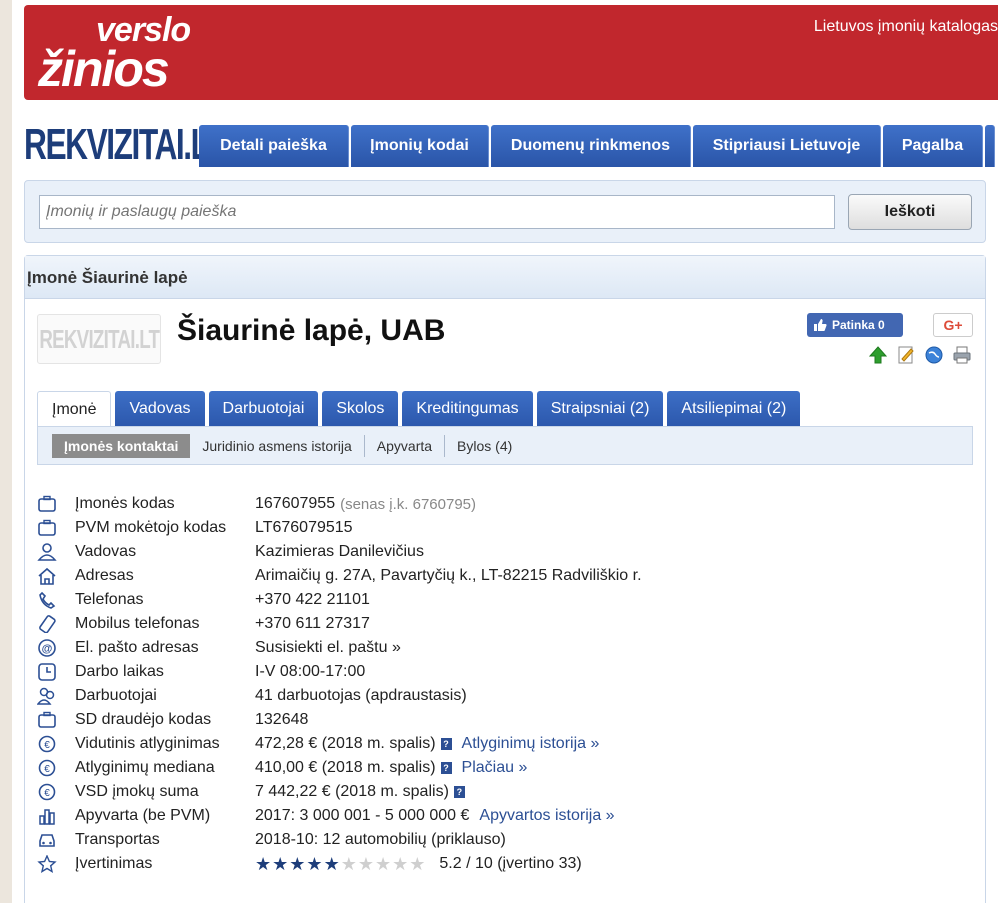  Describe the element at coordinates (953, 325) in the screenshot. I see `google-plus-button: G+` at that location.